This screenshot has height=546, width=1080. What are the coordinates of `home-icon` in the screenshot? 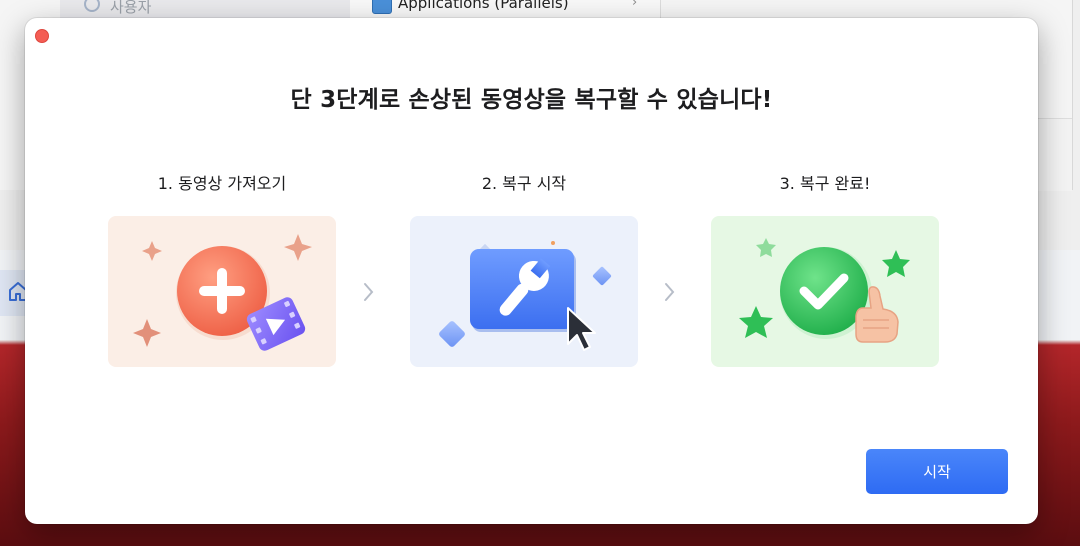 It's located at (14, 293).